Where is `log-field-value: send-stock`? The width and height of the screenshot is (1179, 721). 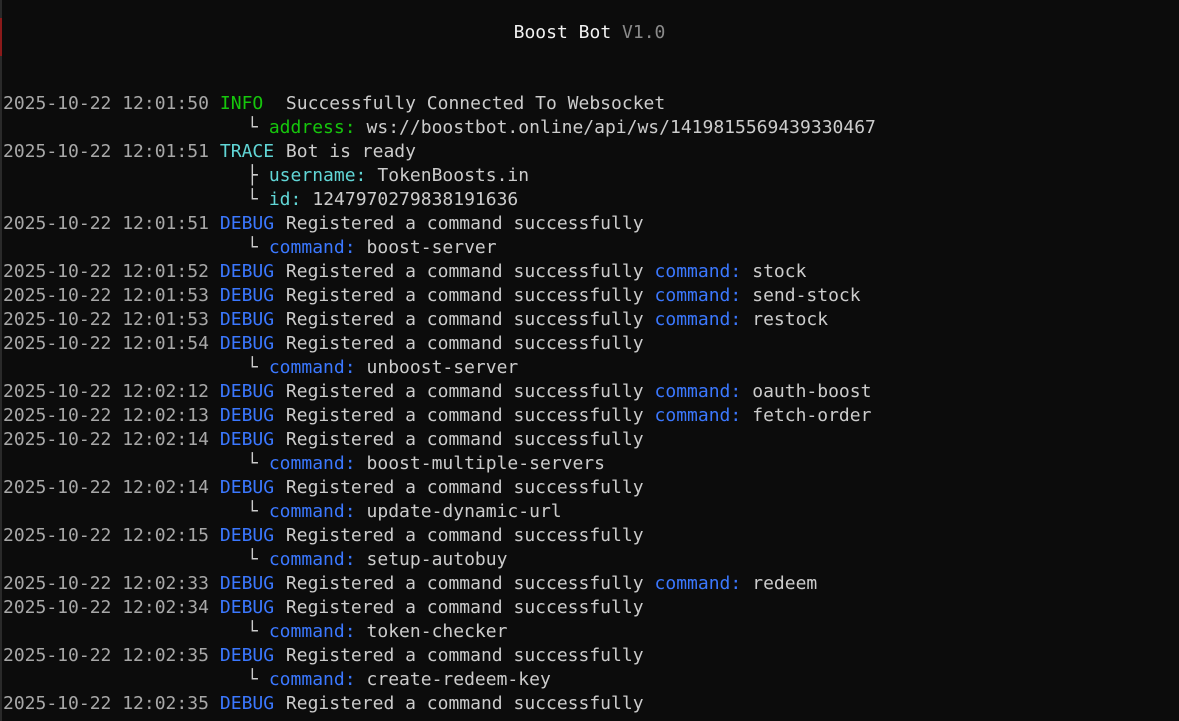 log-field-value: send-stock is located at coordinates (806, 295).